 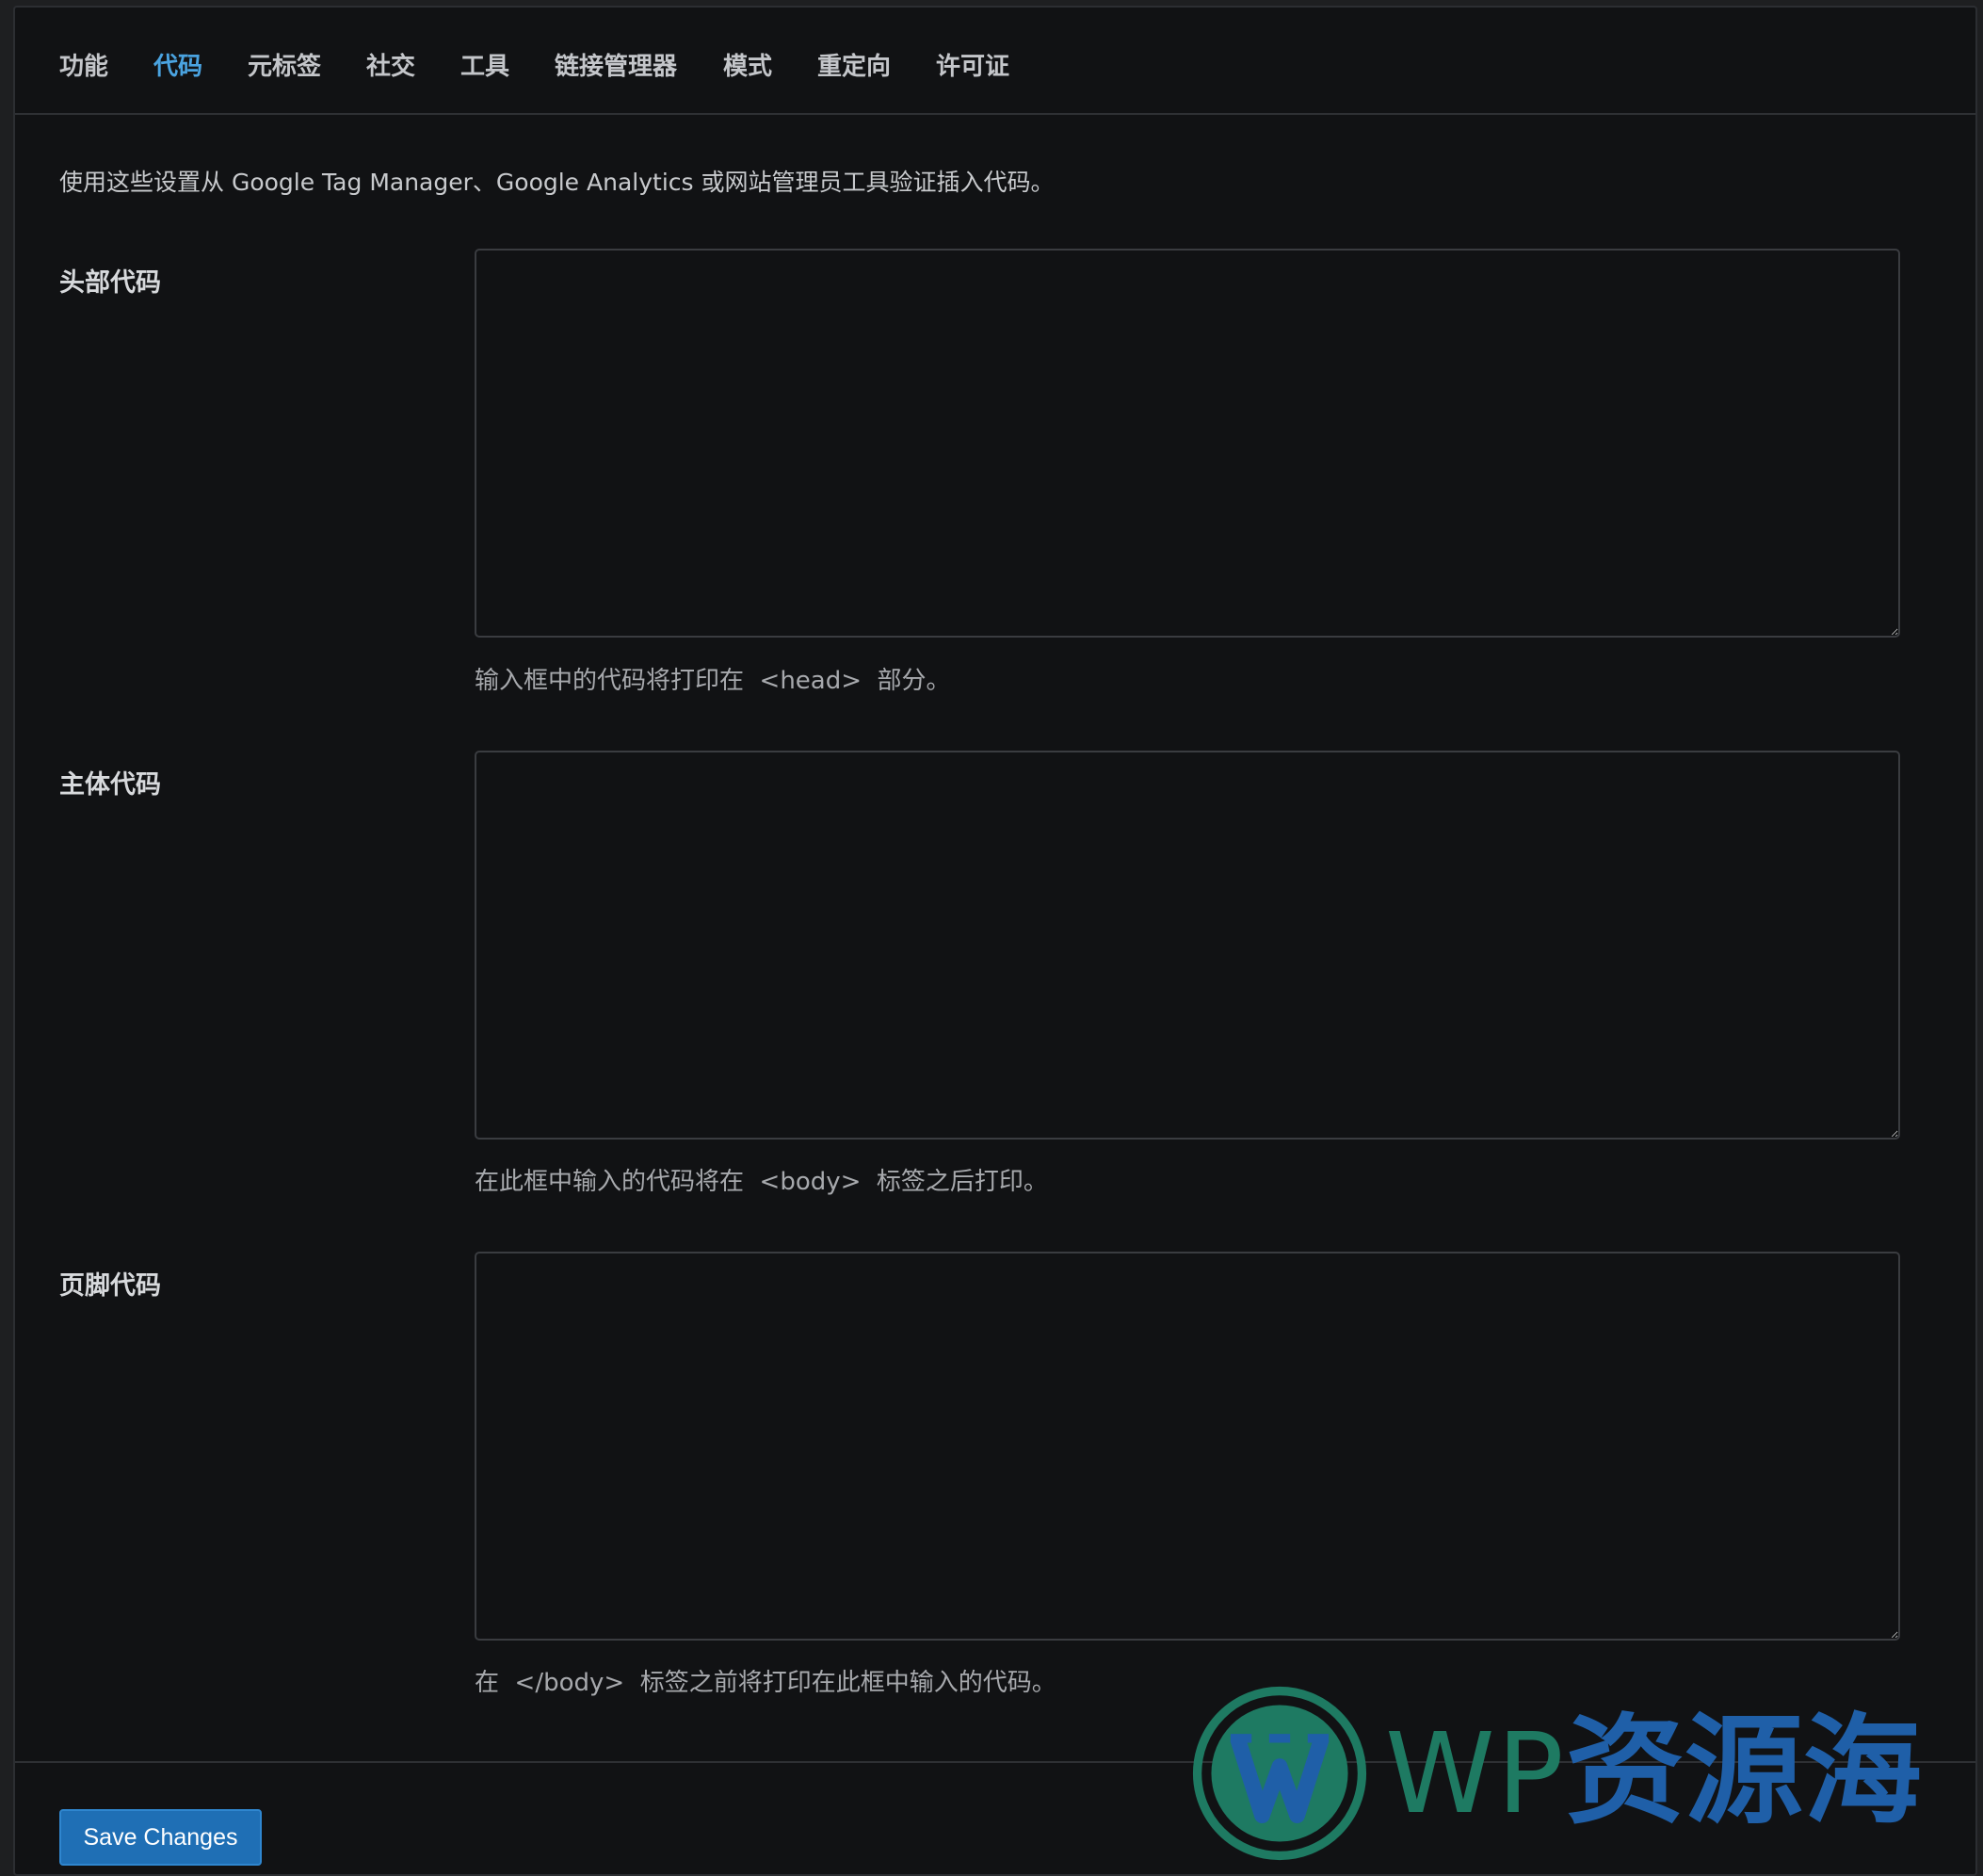 I want to click on footer-code-label: 页脚代码, so click(x=110, y=1286).